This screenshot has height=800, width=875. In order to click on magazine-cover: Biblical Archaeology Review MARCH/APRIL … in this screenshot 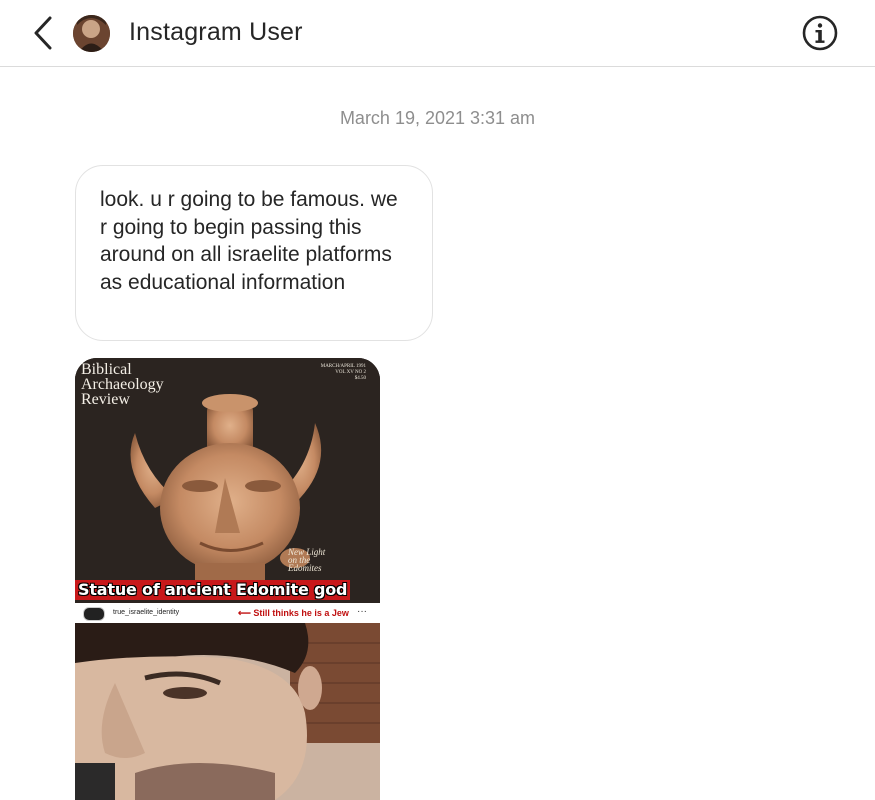, I will do `click(227, 480)`.